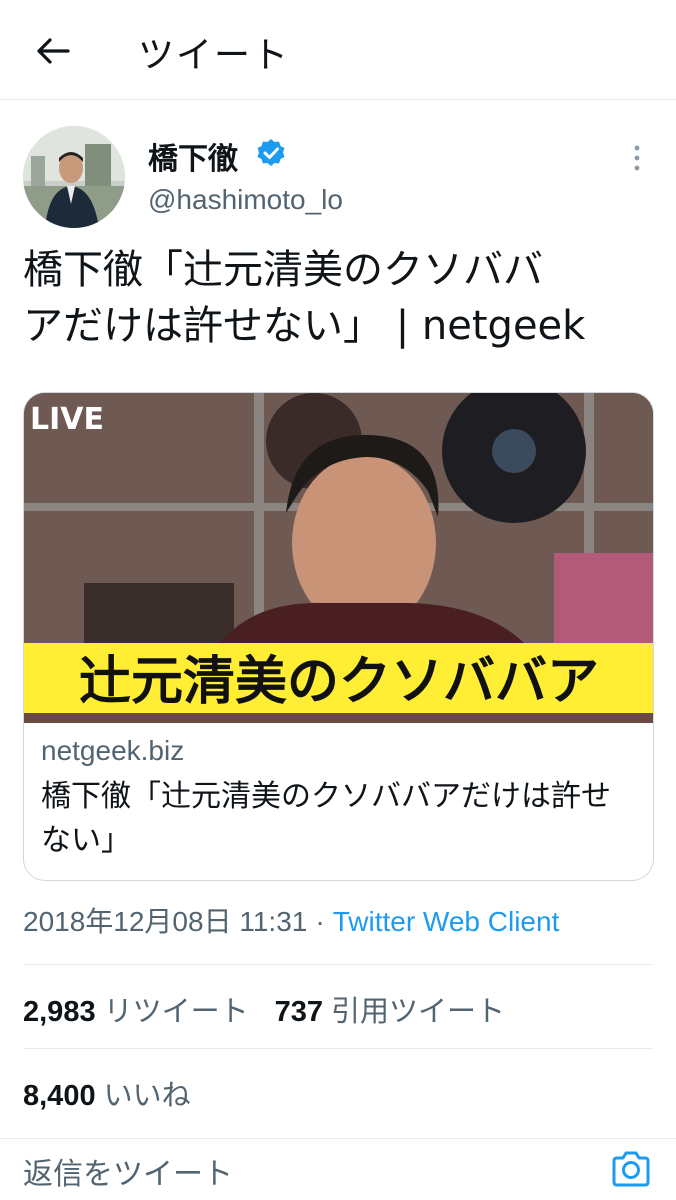 The width and height of the screenshot is (676, 1200). What do you see at coordinates (326, 818) in the screenshot?
I see `card-title: 橋下徹「辻元清美のクソババアだけは許せない」` at bounding box center [326, 818].